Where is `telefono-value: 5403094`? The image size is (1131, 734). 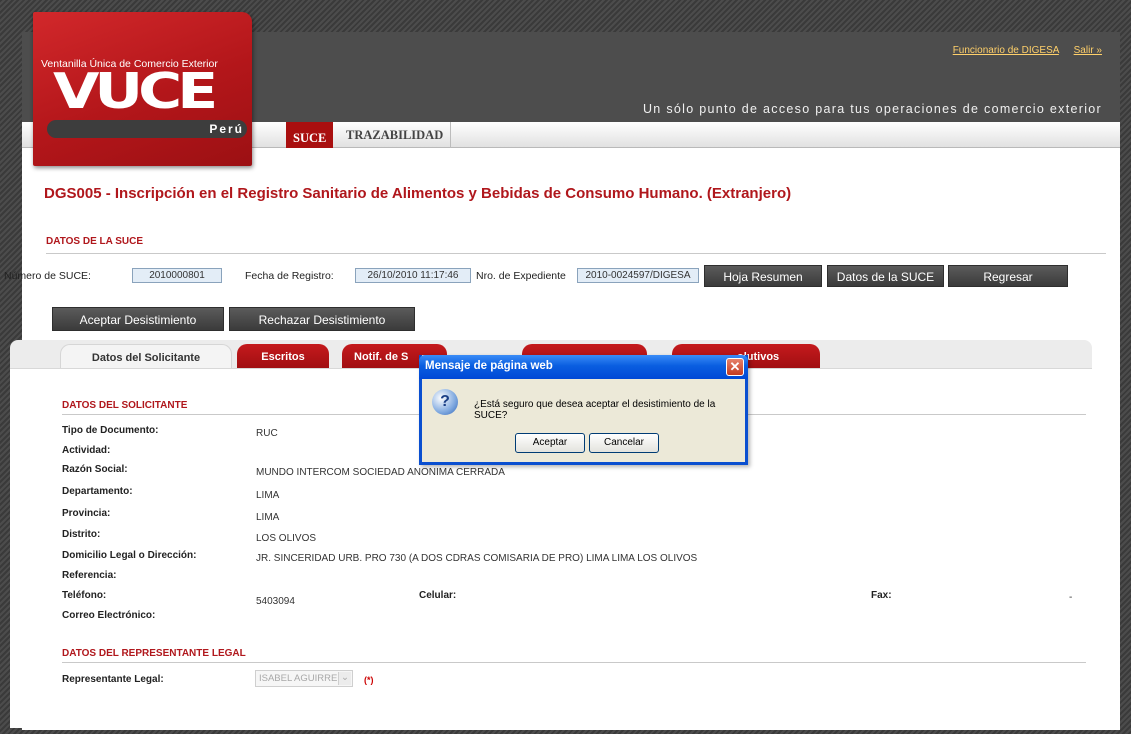
telefono-value: 5403094 is located at coordinates (275, 601).